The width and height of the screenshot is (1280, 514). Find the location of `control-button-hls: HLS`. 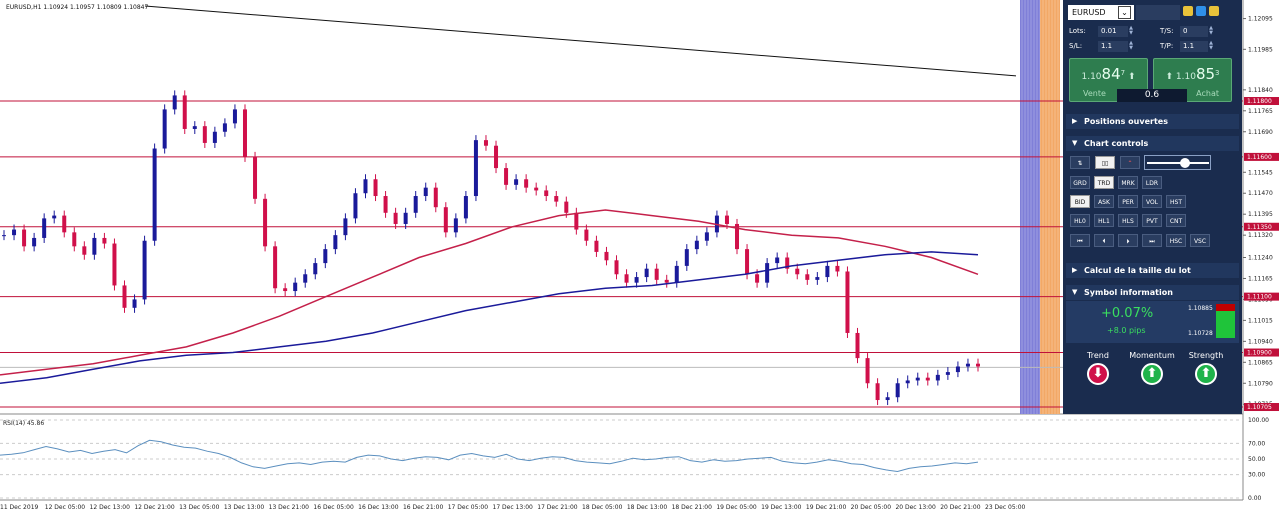

control-button-hls: HLS is located at coordinates (1128, 220).